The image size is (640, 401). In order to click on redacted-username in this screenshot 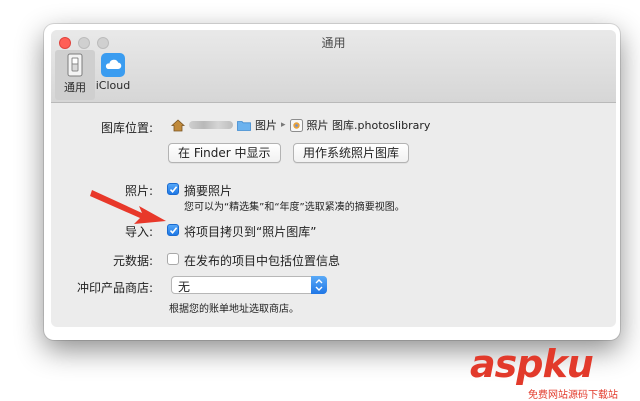, I will do `click(211, 125)`.